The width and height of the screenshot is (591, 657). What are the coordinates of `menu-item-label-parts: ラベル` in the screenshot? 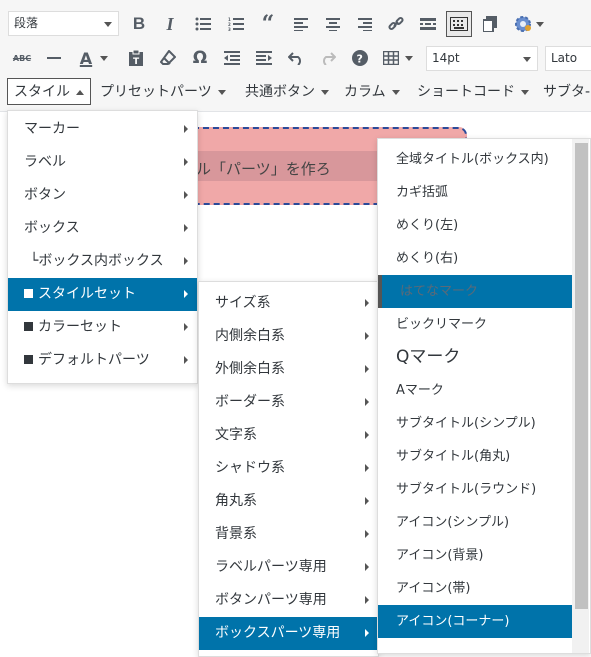 It's located at (102, 162).